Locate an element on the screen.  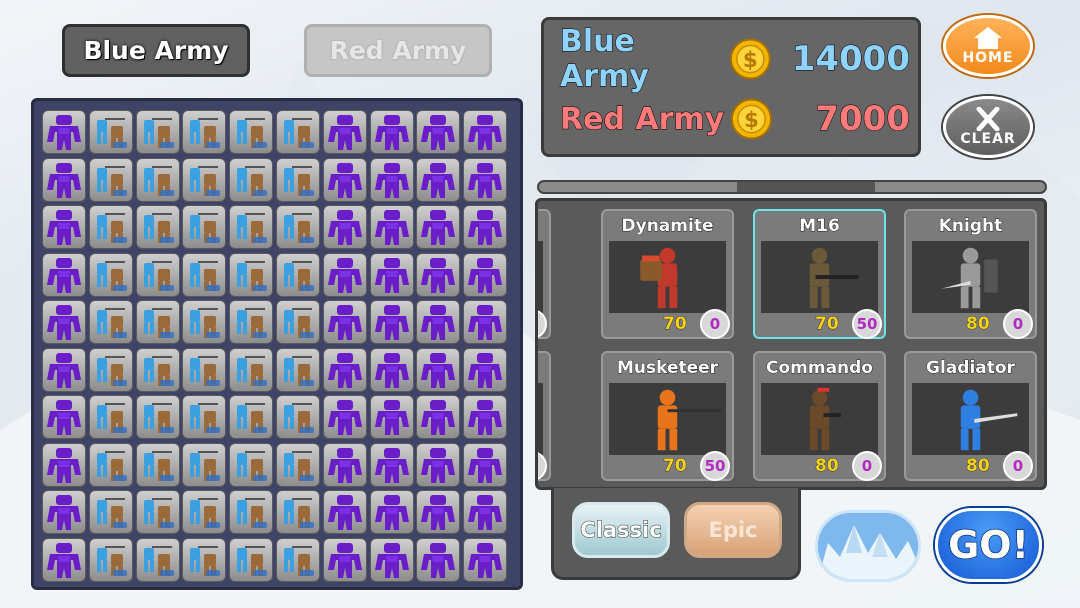
home-button: HOME is located at coordinates (988, 46).